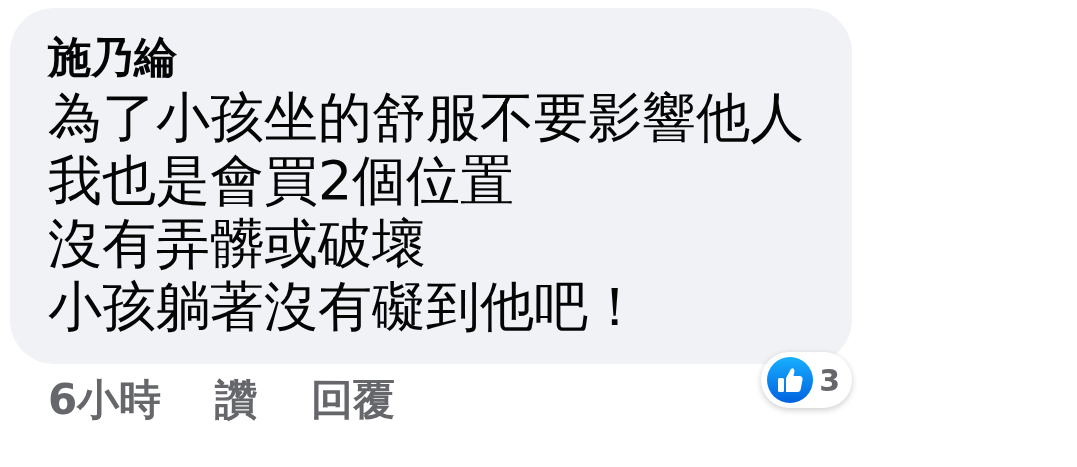 The image size is (1077, 467). What do you see at coordinates (112, 57) in the screenshot?
I see `author-name: 施乃綸` at bounding box center [112, 57].